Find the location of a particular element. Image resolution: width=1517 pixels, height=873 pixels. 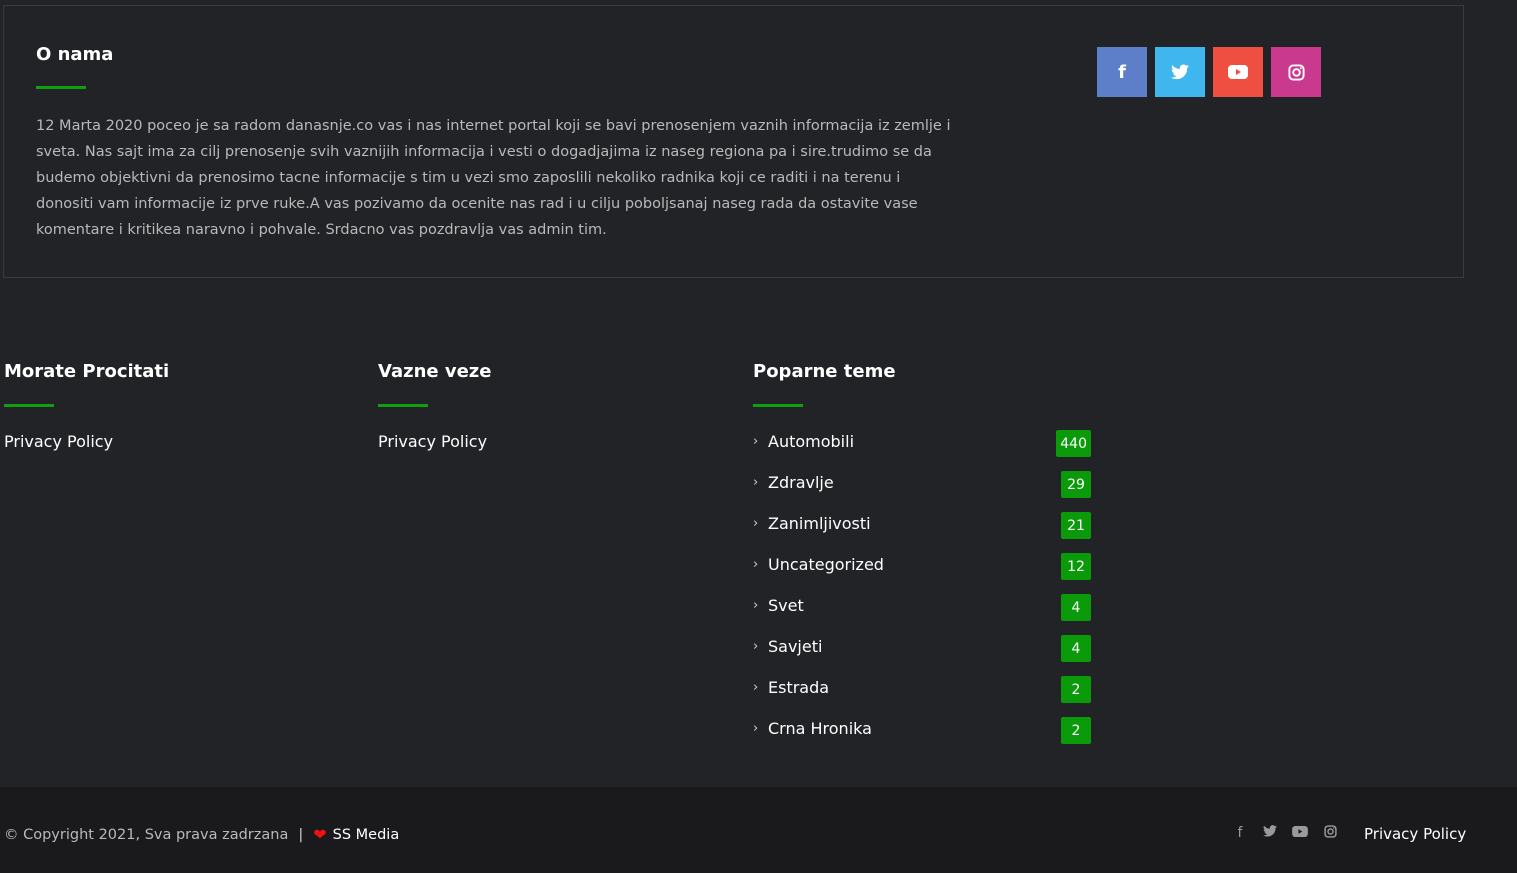

important-privacy-link: Privacy Policy is located at coordinates (432, 441).